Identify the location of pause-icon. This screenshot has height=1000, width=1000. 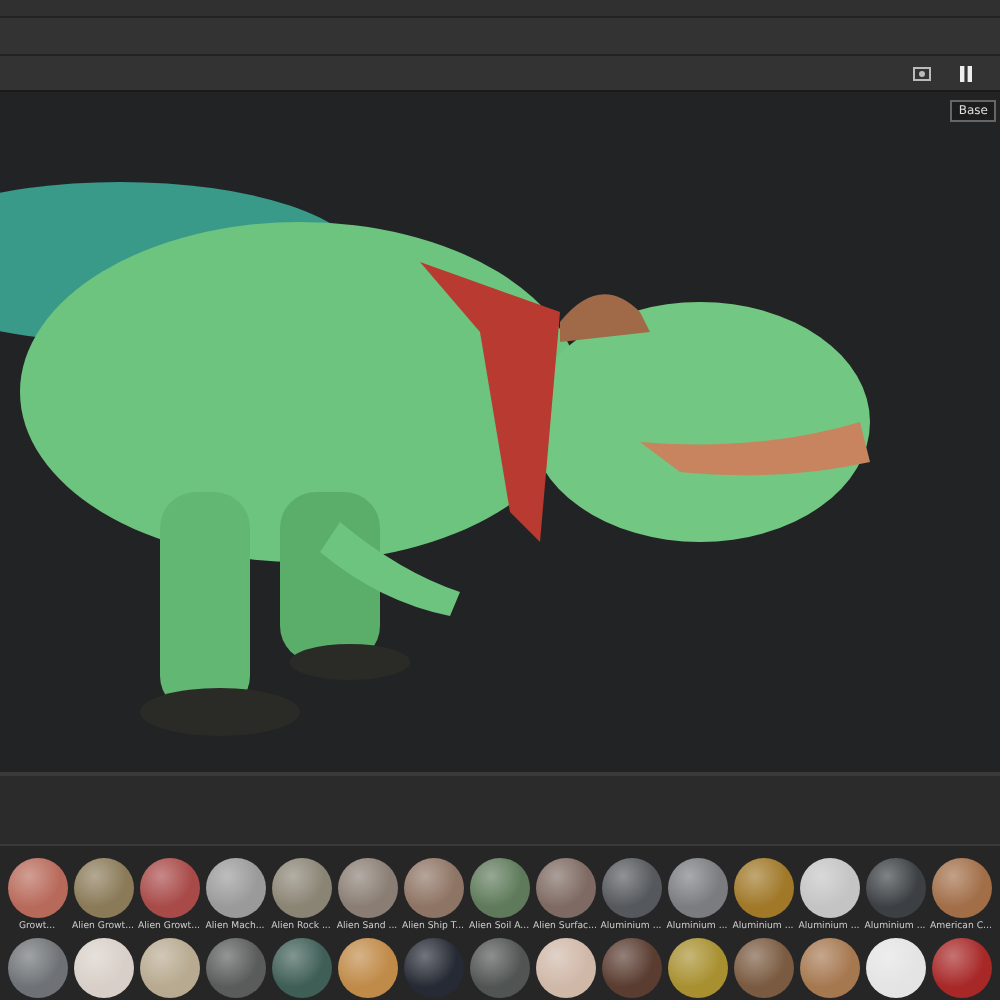
(966, 73).